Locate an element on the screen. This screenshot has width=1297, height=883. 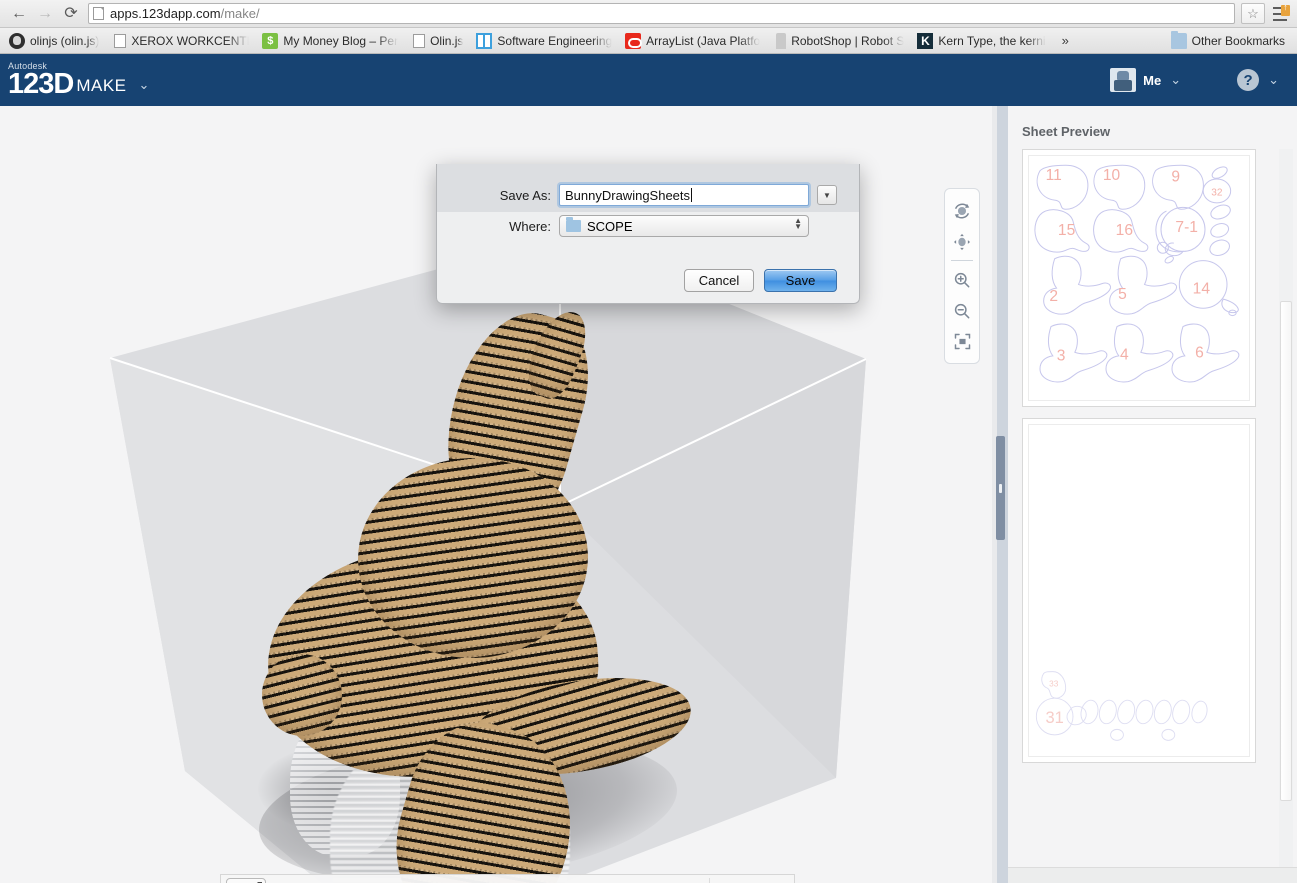
bookmark-software-engineering: Software Engineering is located at coordinates (545, 41).